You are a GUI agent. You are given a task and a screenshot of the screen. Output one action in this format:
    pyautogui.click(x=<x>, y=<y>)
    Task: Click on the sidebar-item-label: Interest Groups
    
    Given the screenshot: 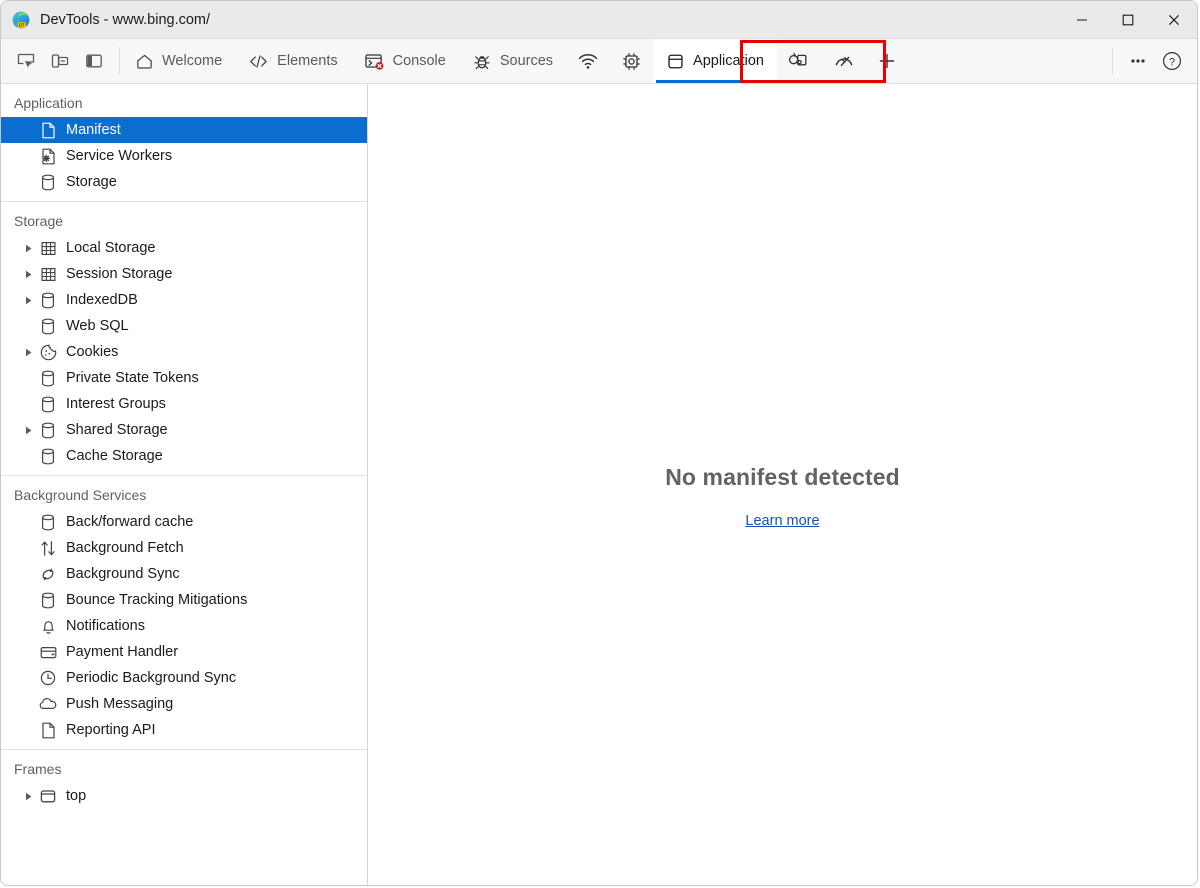 What is the action you would take?
    pyautogui.click(x=116, y=404)
    